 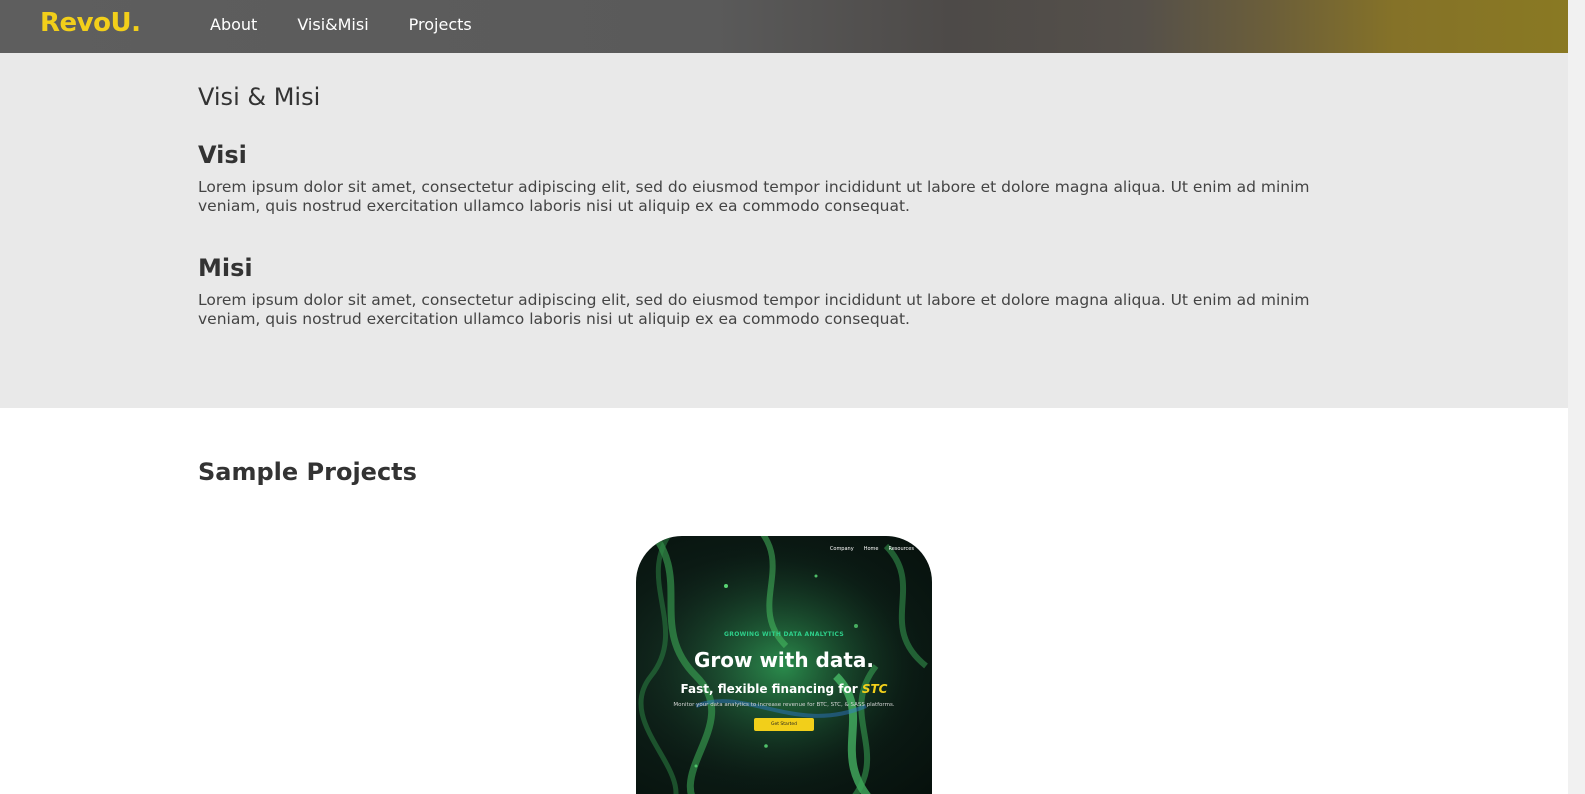 What do you see at coordinates (792, 26) in the screenshot?
I see `navbar: RevoU. About Visi&Misi Projects` at bounding box center [792, 26].